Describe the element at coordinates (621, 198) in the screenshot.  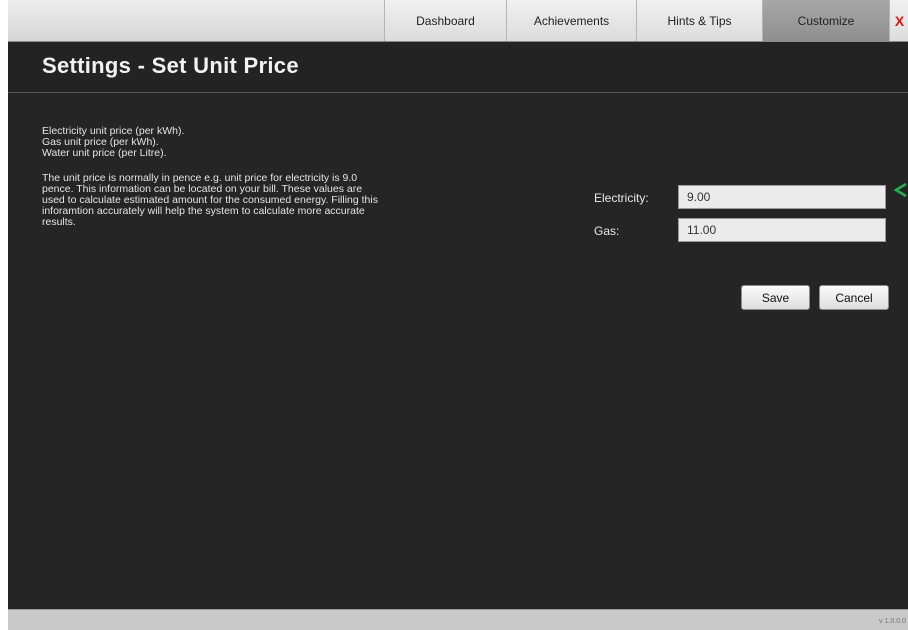
I see `electricity-label: Electricity:` at that location.